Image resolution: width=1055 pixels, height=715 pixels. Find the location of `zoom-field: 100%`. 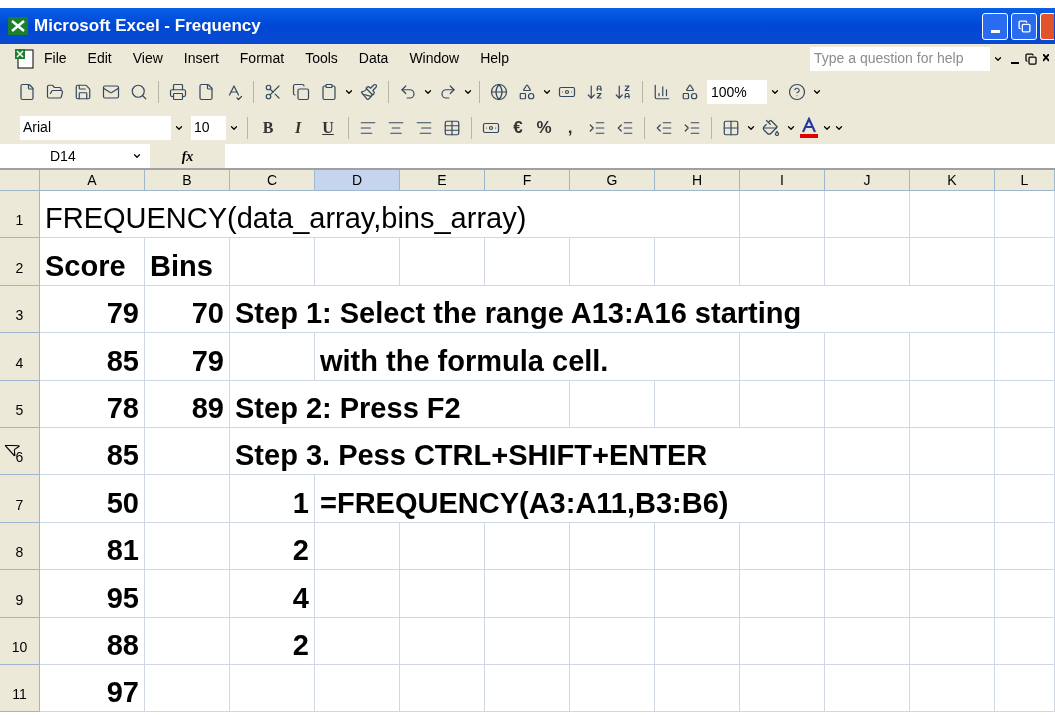

zoom-field: 100% is located at coordinates (744, 92).